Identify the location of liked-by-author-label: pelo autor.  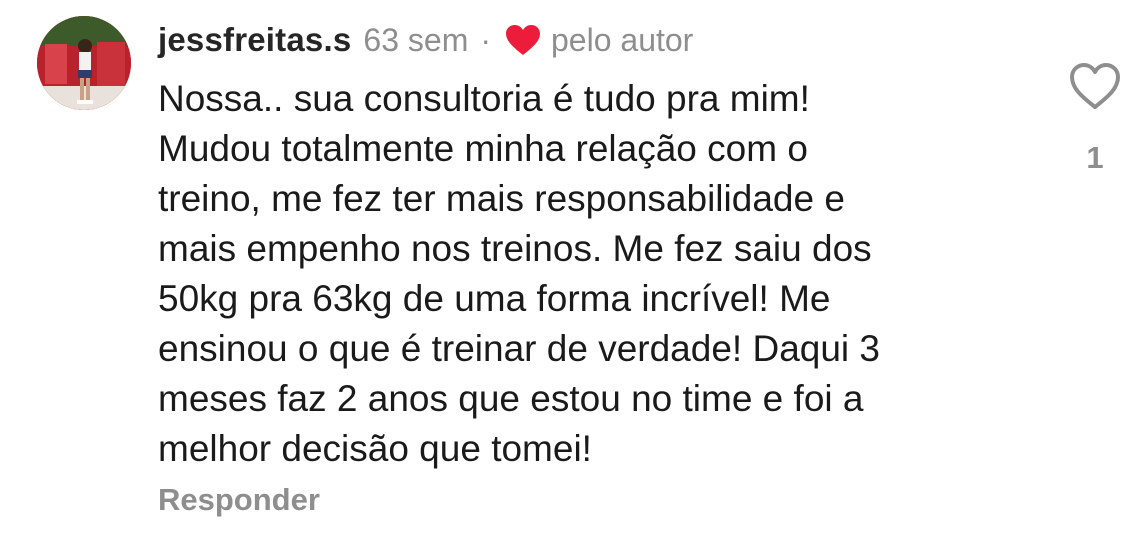
(622, 39).